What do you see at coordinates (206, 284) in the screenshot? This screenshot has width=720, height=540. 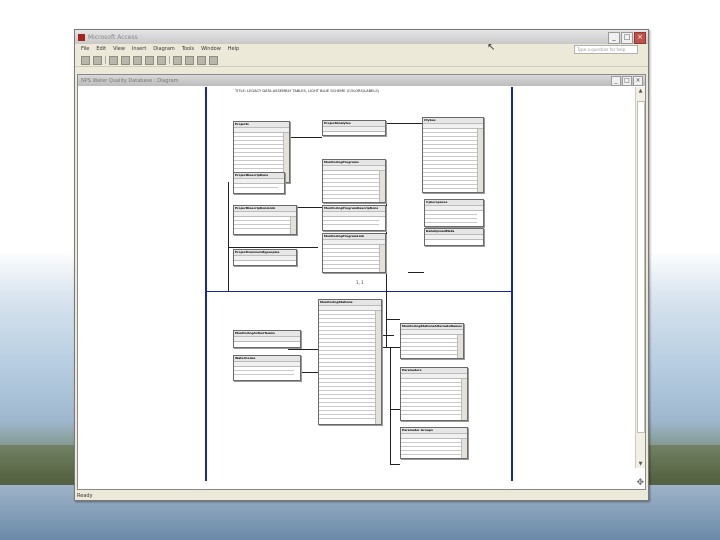 I see `page-border-left` at bounding box center [206, 284].